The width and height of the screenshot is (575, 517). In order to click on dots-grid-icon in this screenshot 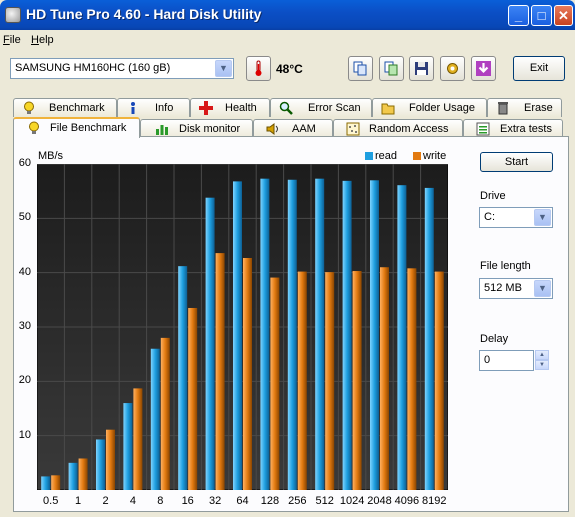, I will do `click(353, 129)`.